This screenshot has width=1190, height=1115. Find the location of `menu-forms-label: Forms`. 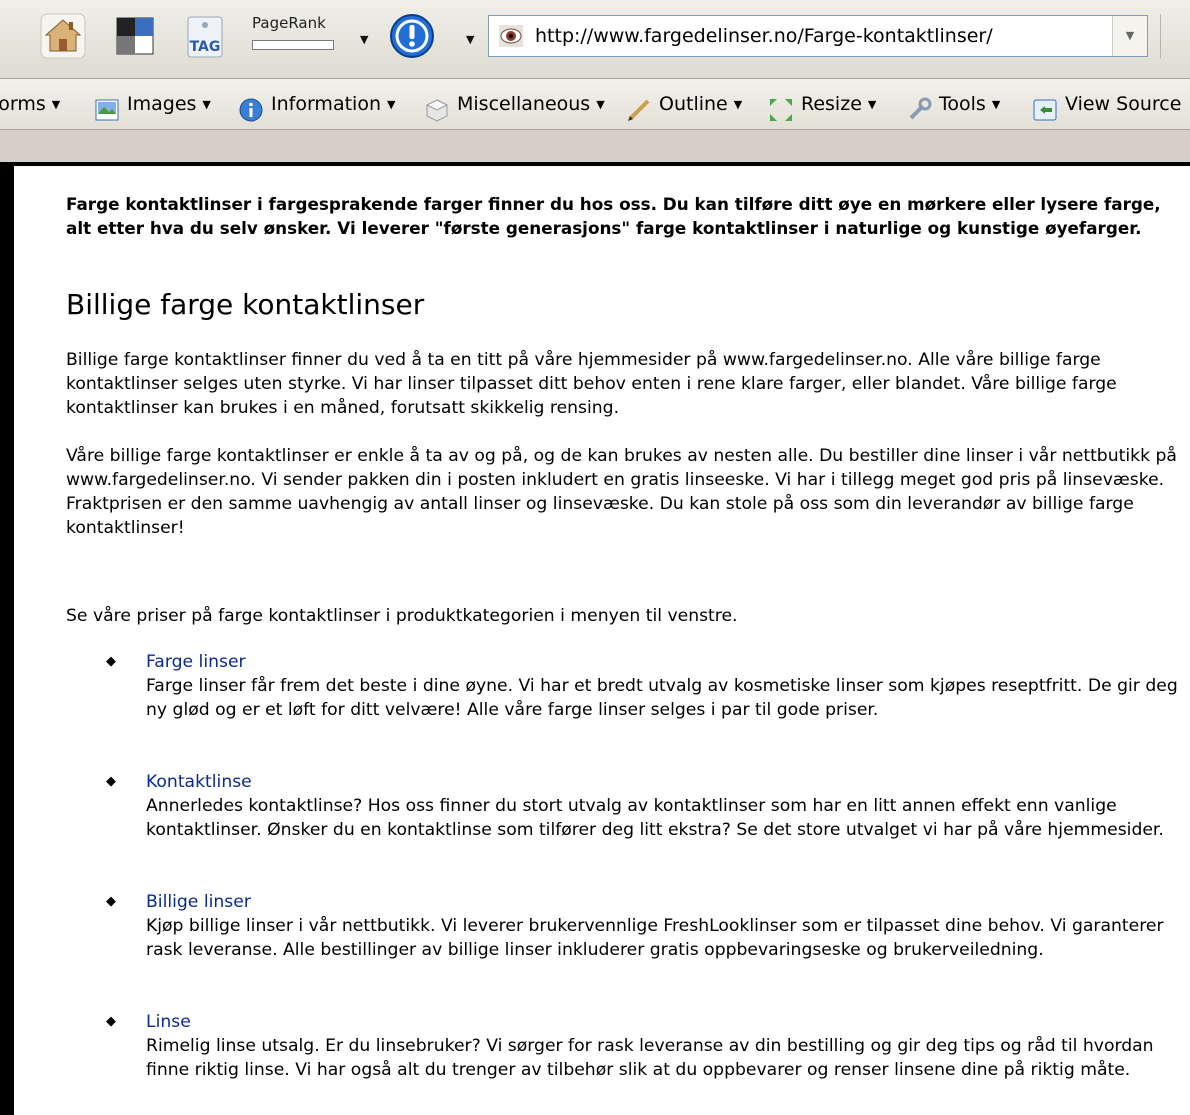

menu-forms-label: Forms is located at coordinates (23, 104).